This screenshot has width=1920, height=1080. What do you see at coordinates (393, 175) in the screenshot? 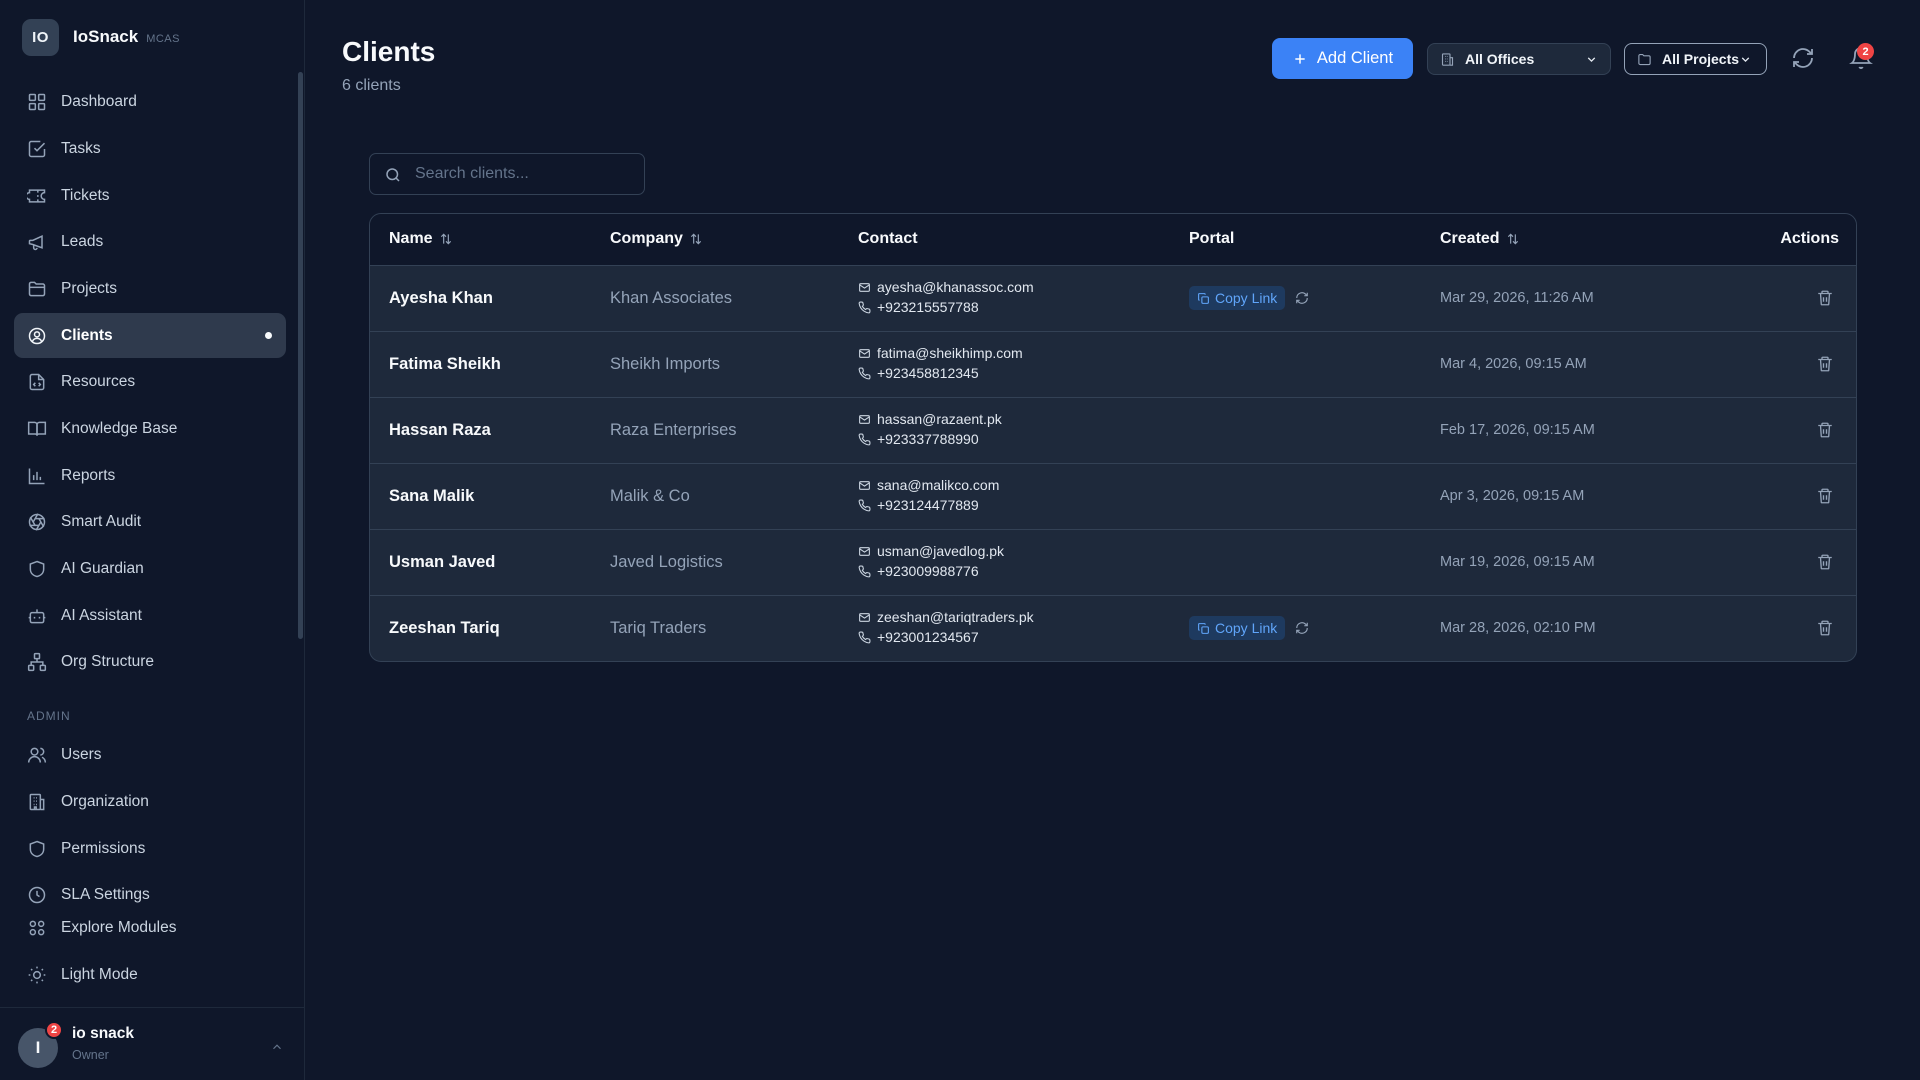
I see `search-icon` at bounding box center [393, 175].